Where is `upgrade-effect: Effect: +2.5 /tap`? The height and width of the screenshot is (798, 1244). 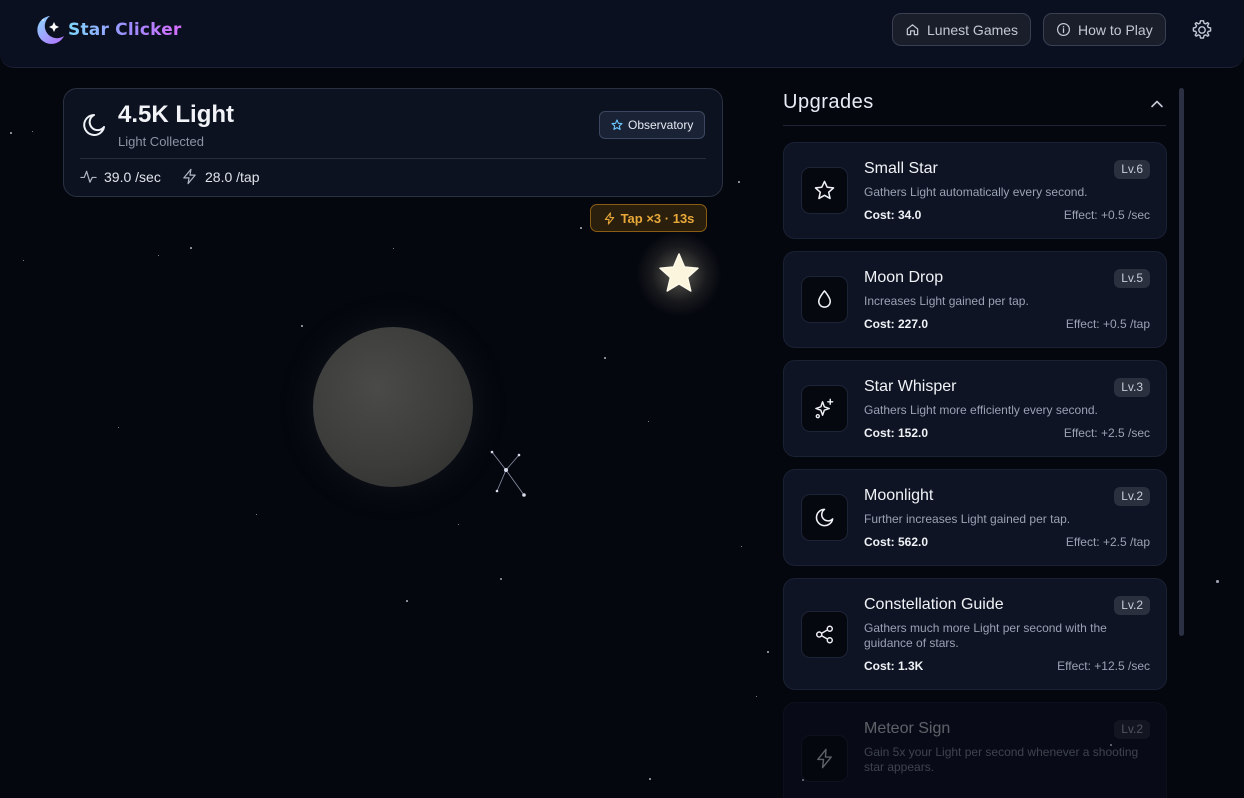
upgrade-effect: Effect: +2.5 /tap is located at coordinates (1107, 542).